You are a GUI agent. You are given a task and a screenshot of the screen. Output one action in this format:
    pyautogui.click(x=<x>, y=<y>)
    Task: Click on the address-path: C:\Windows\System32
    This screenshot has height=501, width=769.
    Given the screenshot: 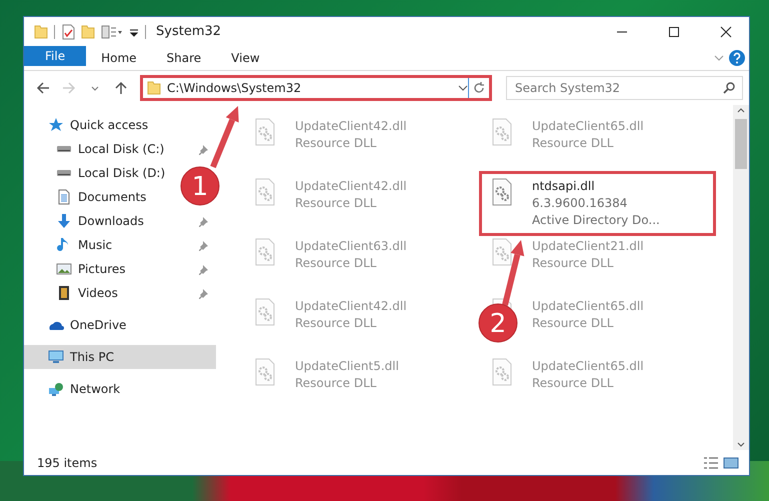 What is the action you would take?
    pyautogui.click(x=234, y=88)
    